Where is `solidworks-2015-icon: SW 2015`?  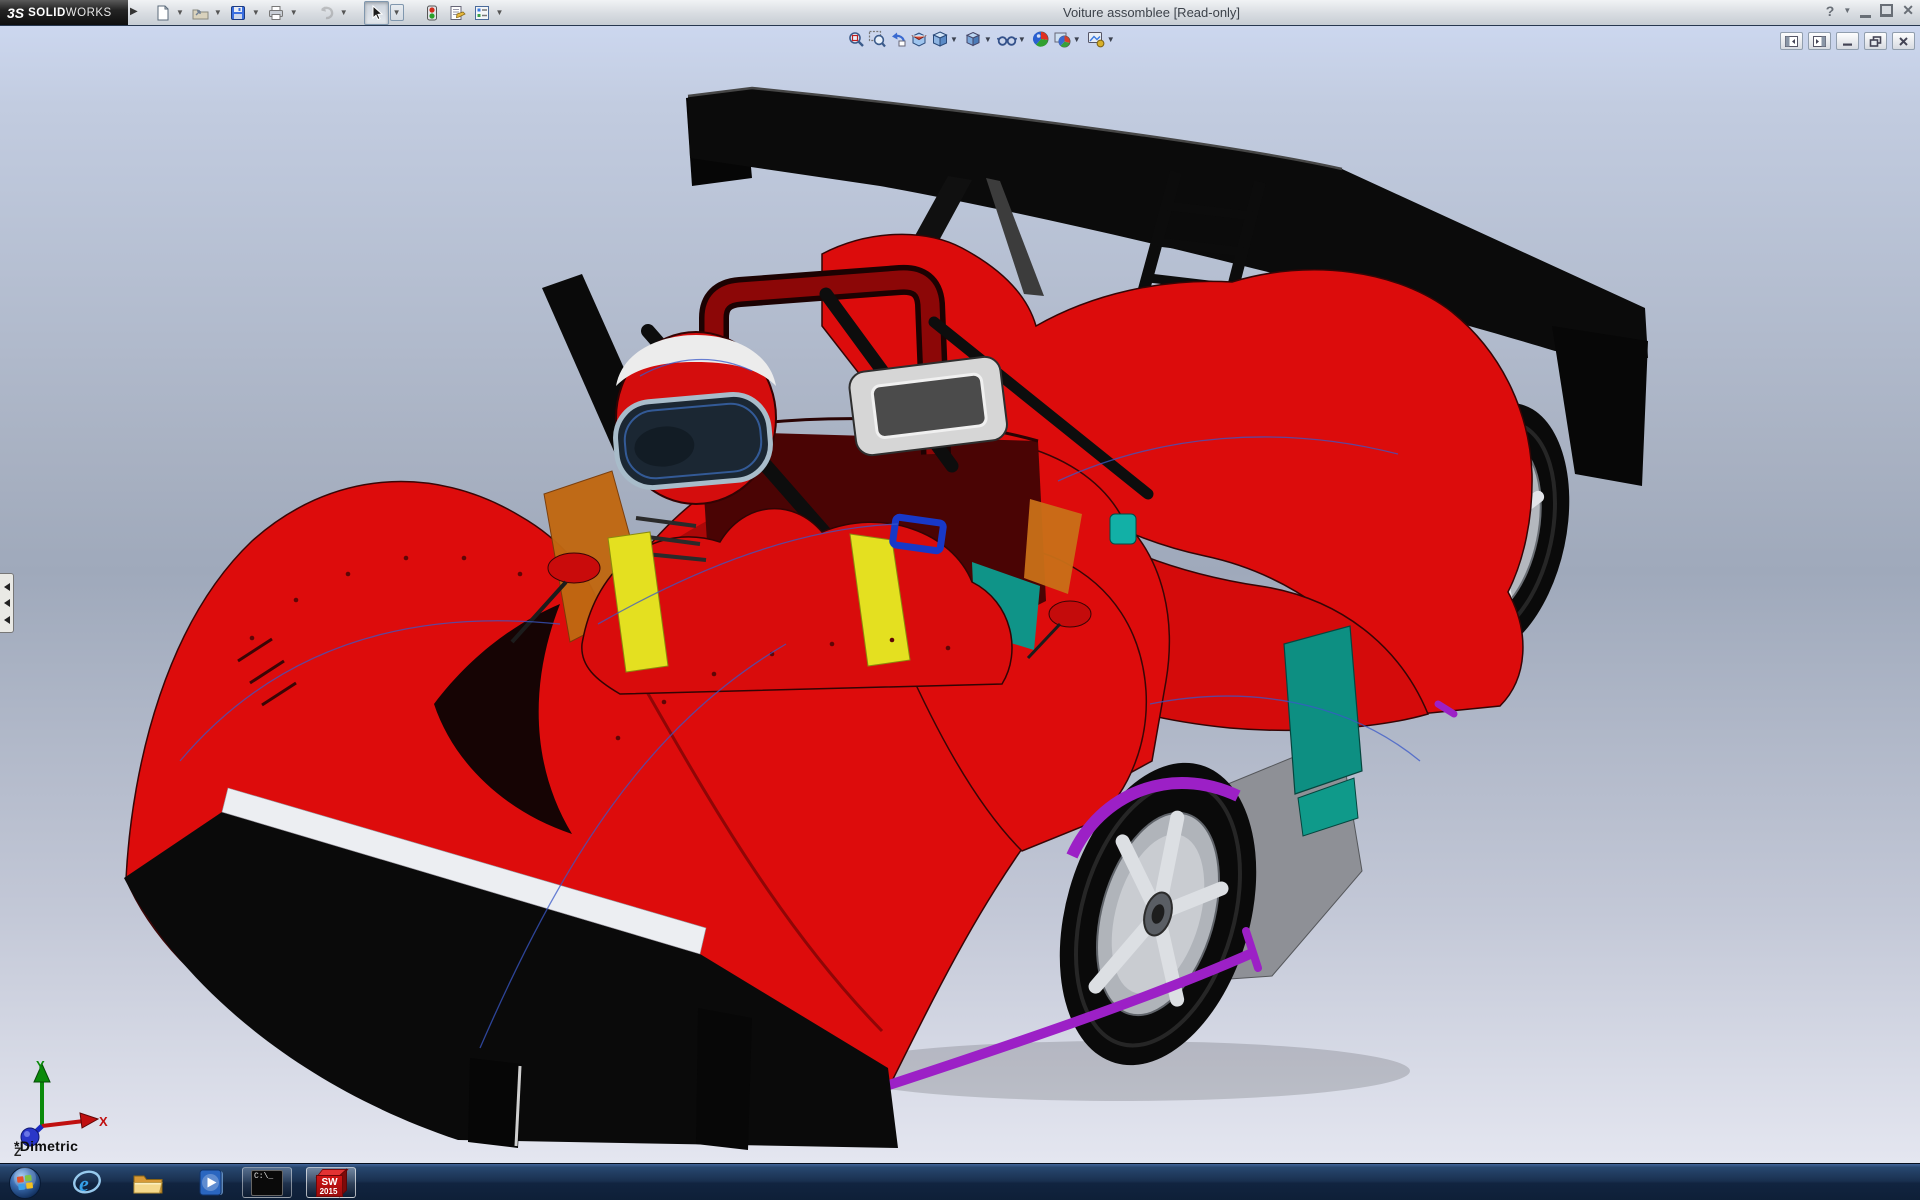
solidworks-2015-icon: SW 2015 is located at coordinates (332, 1183).